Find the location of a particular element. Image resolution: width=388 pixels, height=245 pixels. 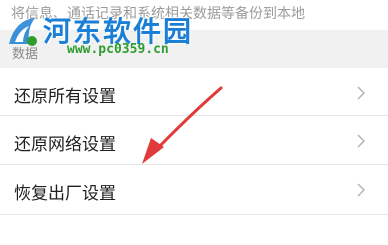

backup-description-text: 将信息、通话记录和系统相关数据等备份到本地 is located at coordinates (158, 14).